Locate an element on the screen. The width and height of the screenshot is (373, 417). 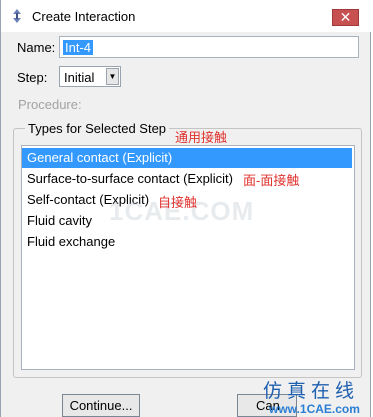
types-group-title: Types for Selected Step is located at coordinates (97, 128).